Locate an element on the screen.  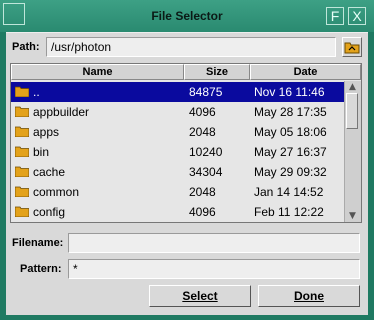
select-button-label: Select is located at coordinates (200, 296).